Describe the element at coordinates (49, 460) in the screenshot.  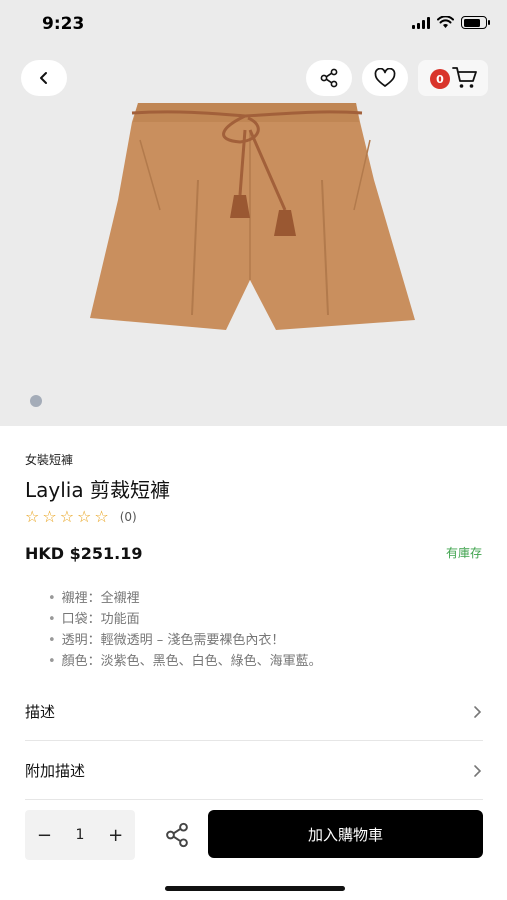
I see `product-category: 女裝短褲` at that location.